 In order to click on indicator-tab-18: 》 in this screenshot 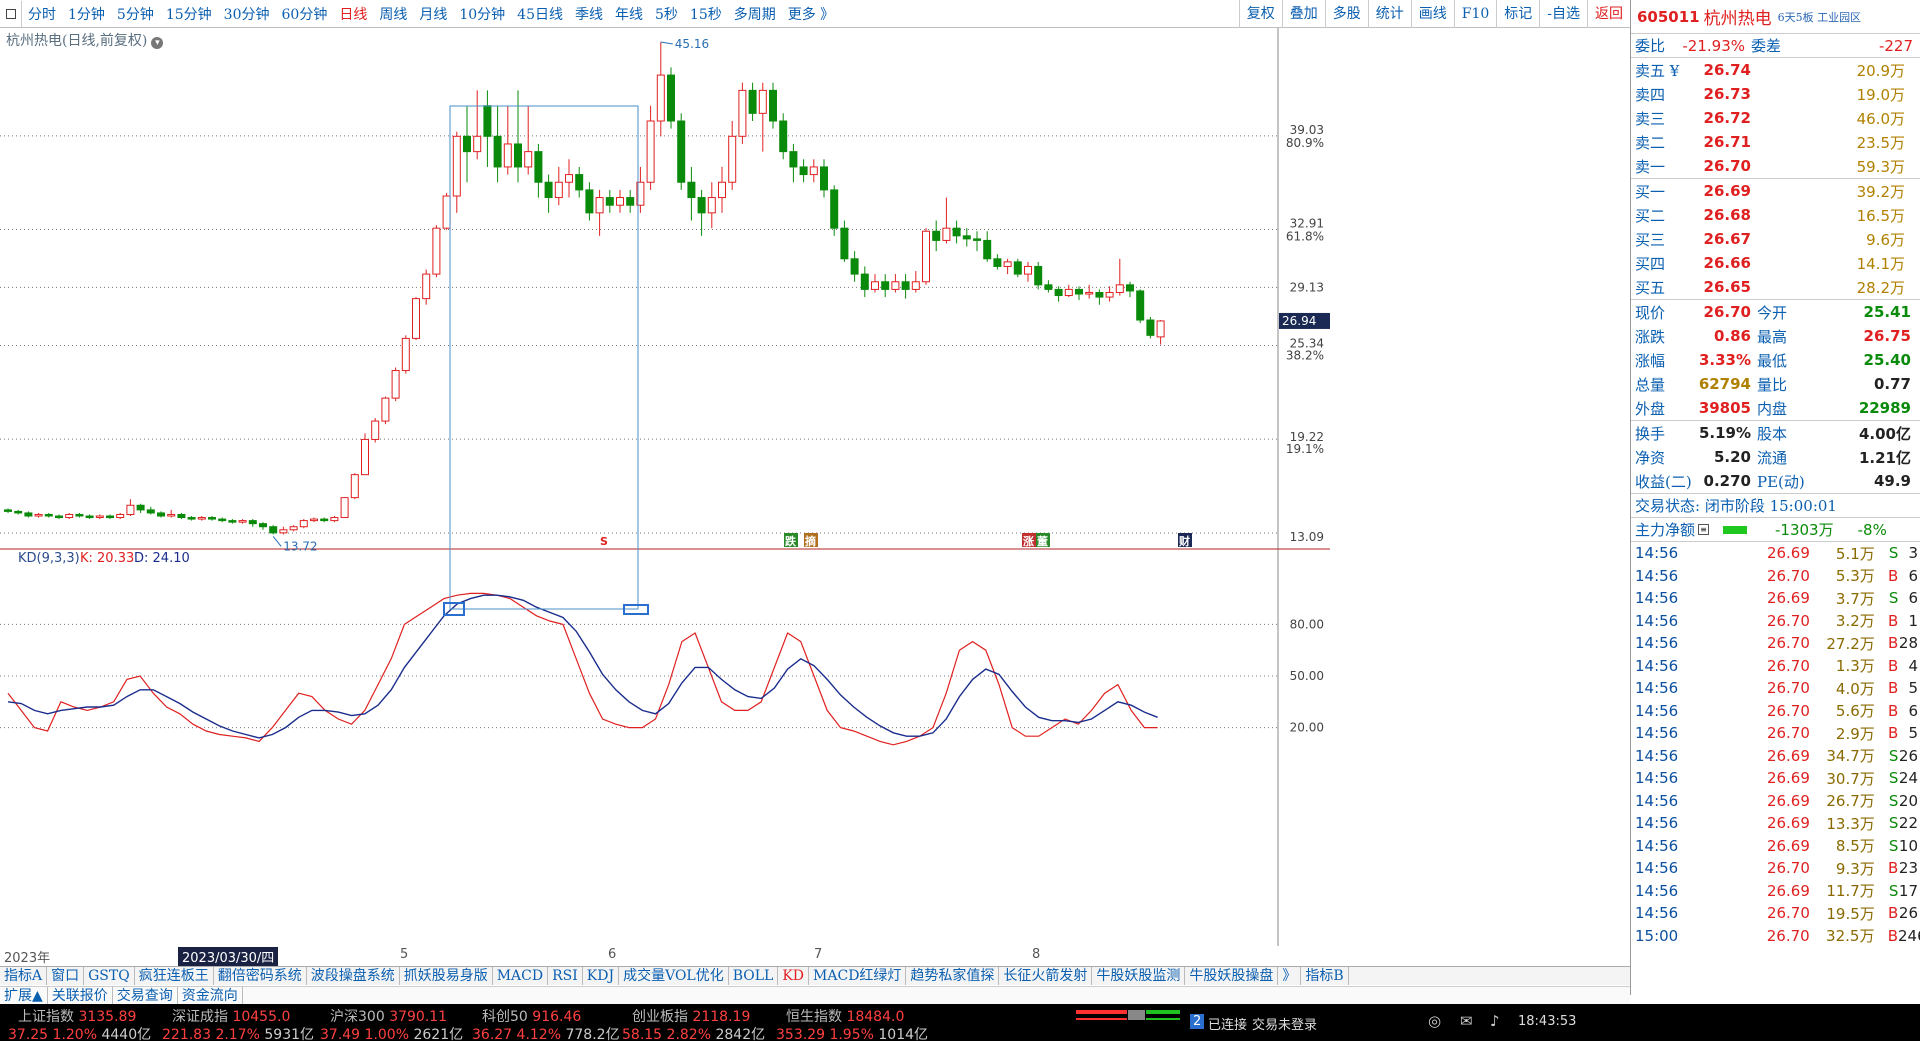, I will do `click(1290, 976)`.